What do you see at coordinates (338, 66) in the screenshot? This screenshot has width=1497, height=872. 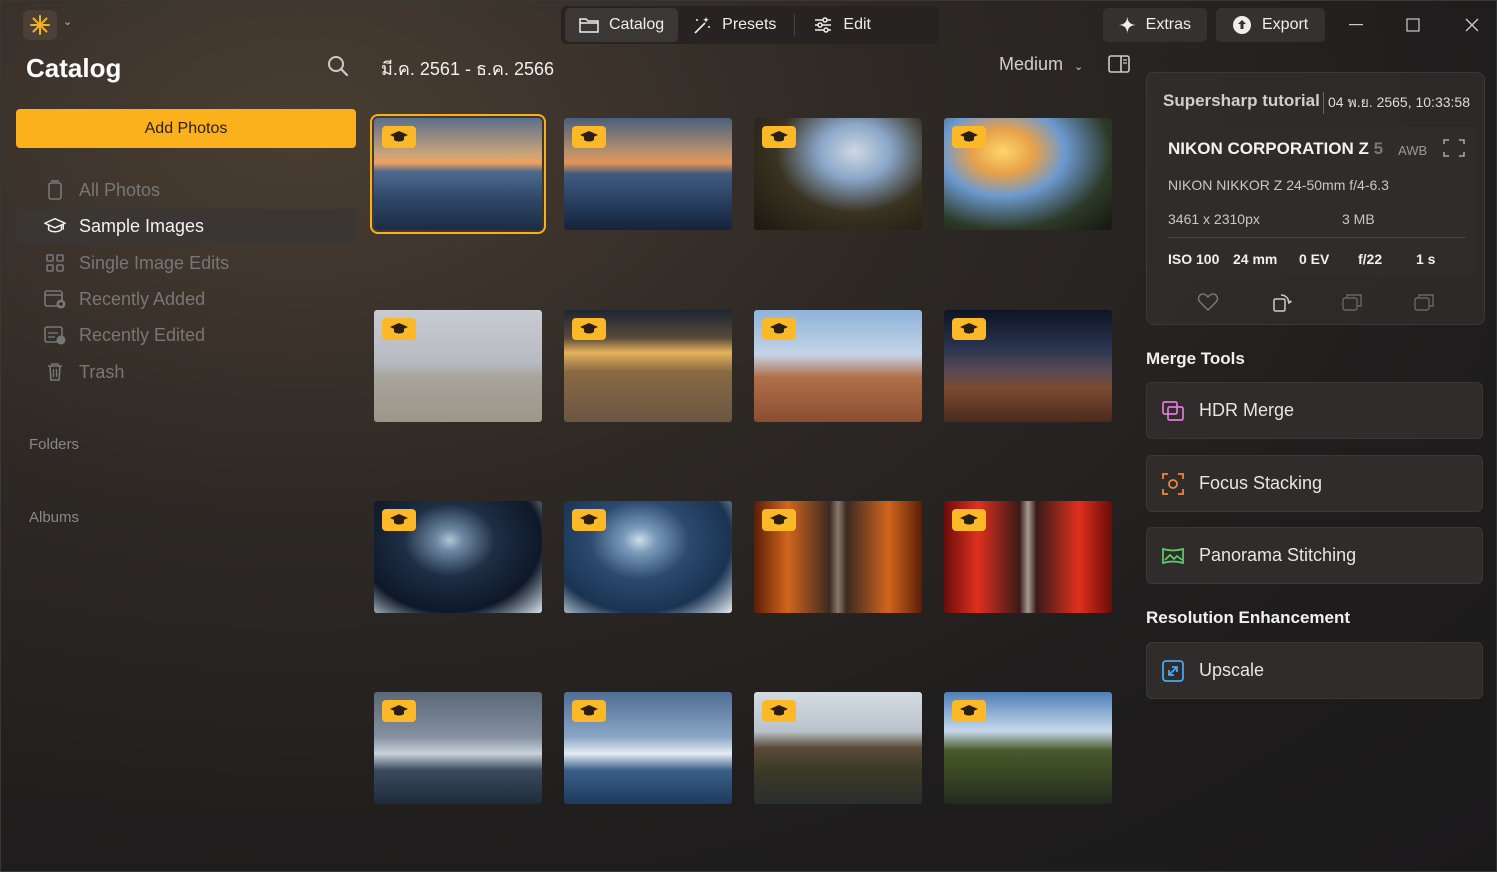 I see `search-icon` at bounding box center [338, 66].